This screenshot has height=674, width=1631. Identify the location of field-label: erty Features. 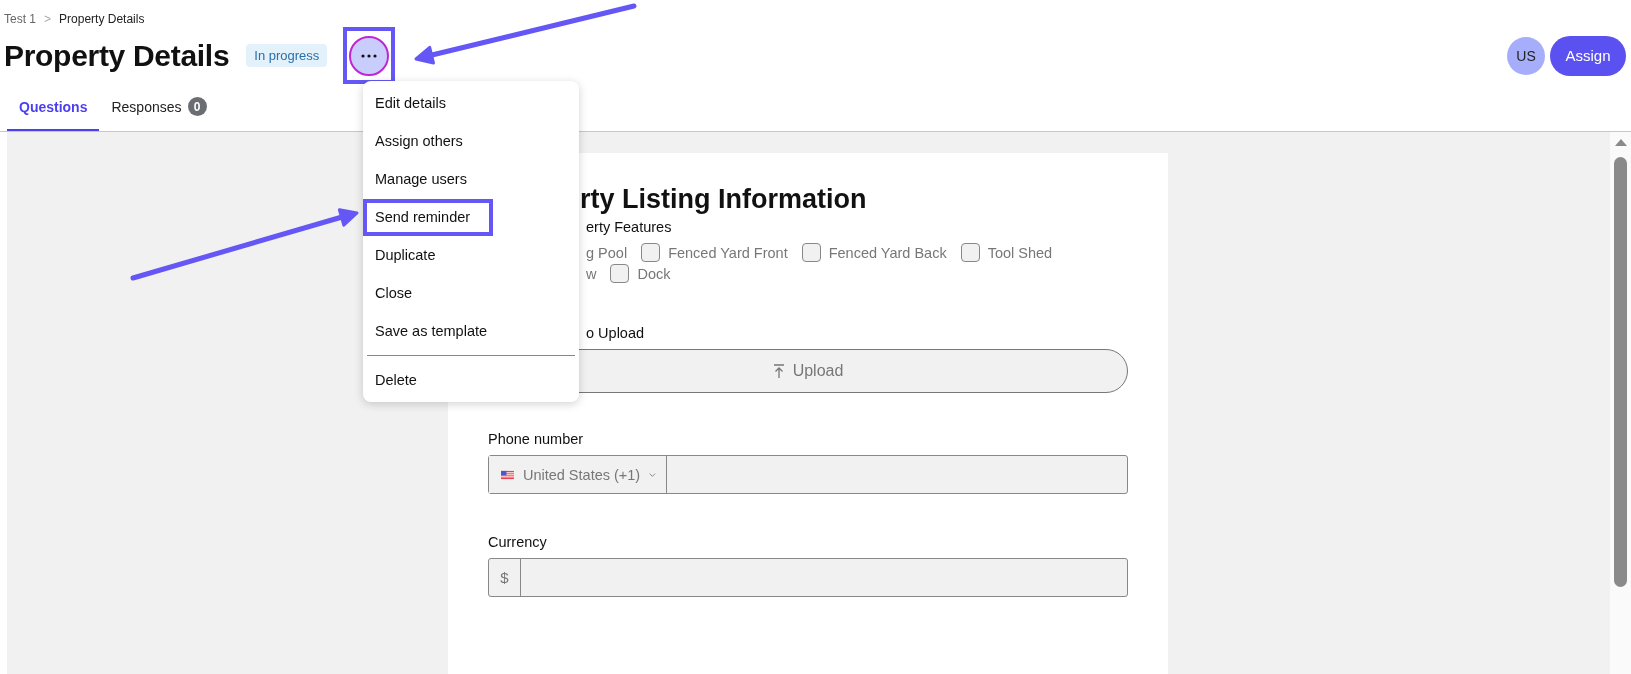
(629, 227).